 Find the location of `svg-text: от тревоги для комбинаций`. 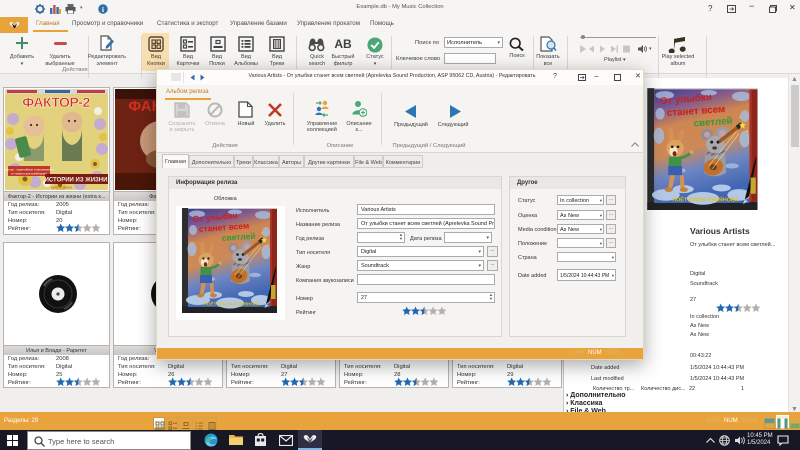

svg-text: от тревоги для комбинаций is located at coordinates (29, 174).